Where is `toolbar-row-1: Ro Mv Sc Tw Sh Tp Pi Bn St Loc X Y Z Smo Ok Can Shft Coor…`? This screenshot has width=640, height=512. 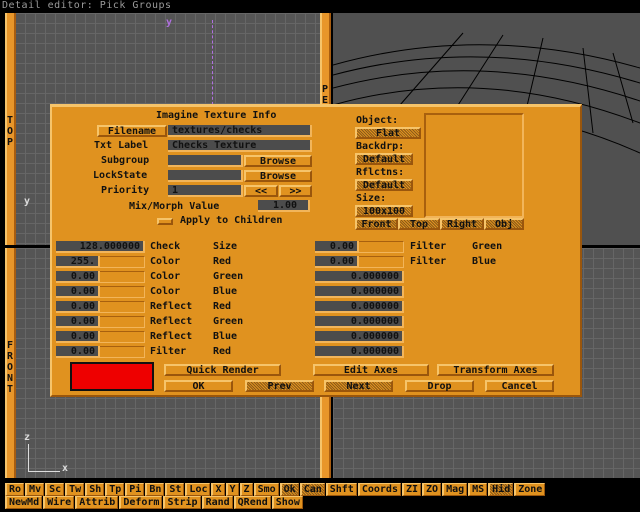
toolbar-row-1: Ro Mv Sc Tw Sh Tp Pi Bn St Loc X Y Z Smo Ok Can Shft Coor… is located at coordinates (275, 489).